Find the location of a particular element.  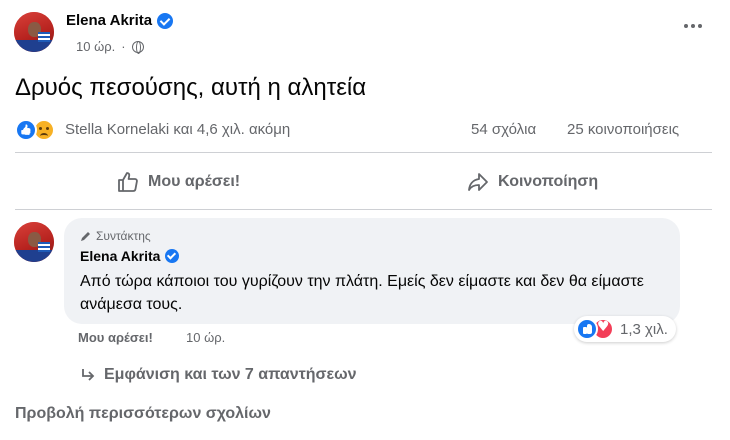

comment-author-name: Elena Akrita is located at coordinates (120, 256).